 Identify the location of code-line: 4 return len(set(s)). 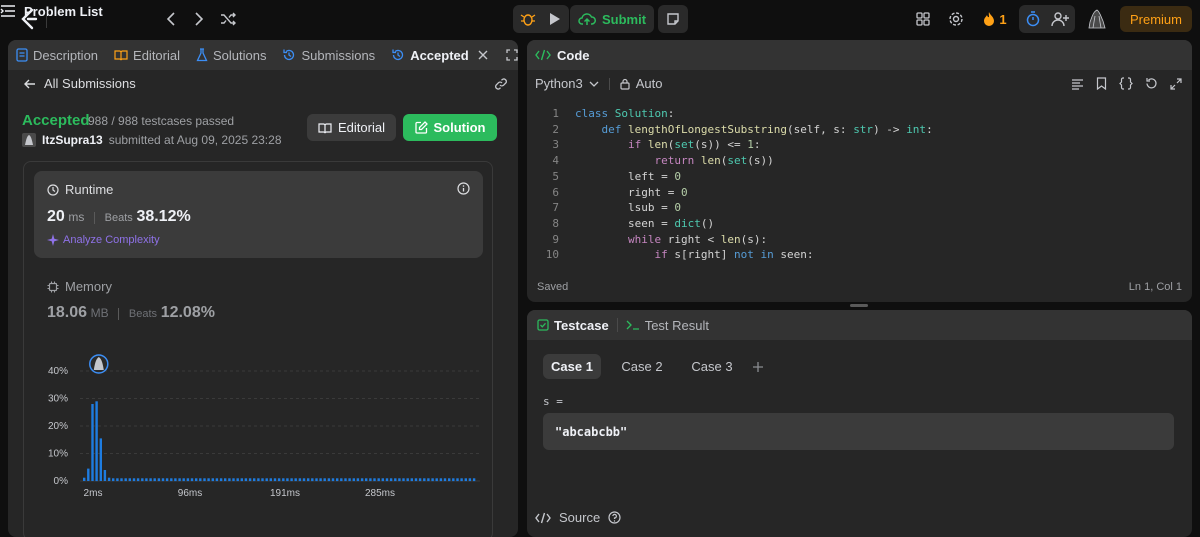
(859, 162).